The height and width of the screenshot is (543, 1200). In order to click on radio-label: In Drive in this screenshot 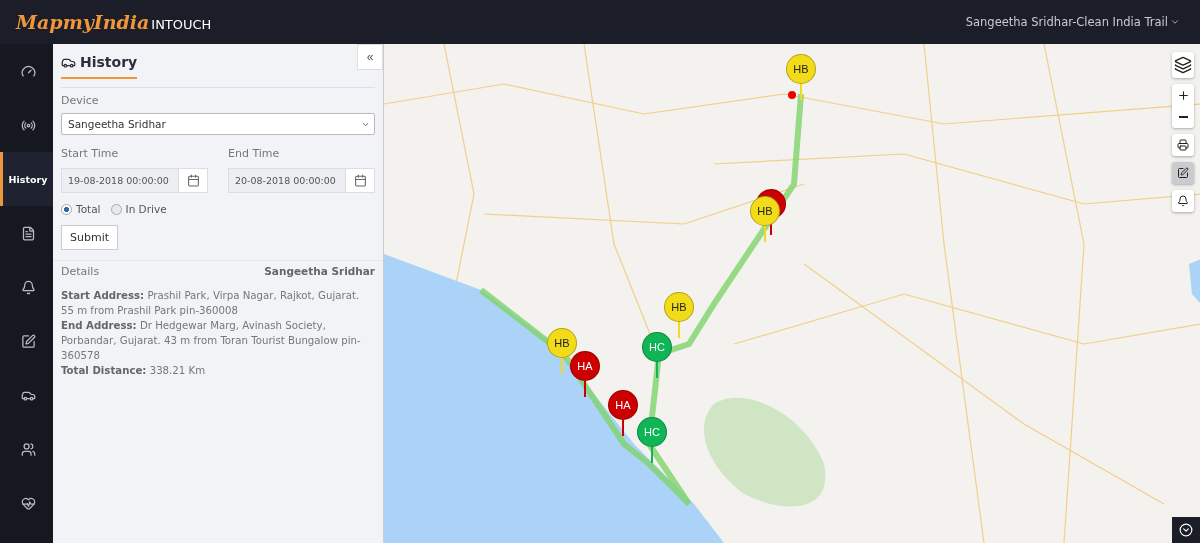, I will do `click(146, 209)`.